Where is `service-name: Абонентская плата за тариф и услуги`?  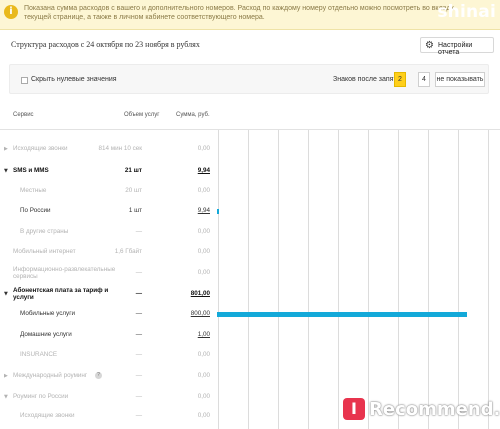
service-name: Абонентская плата за тариф и услуги is located at coordinates (61, 294).